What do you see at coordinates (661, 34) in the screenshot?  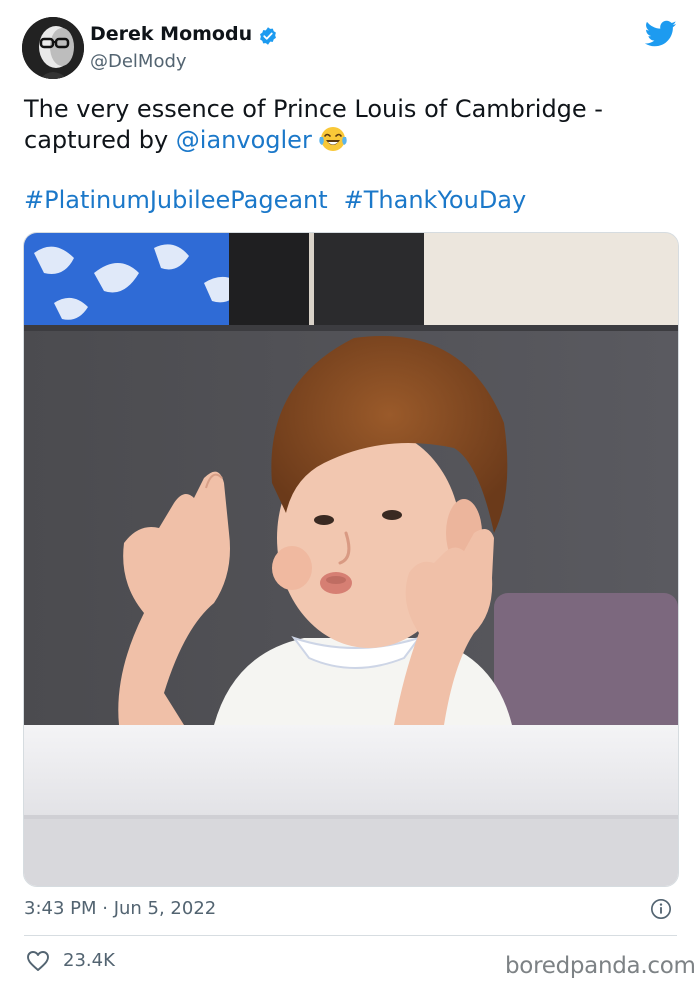 I see `twitter-bird-icon` at bounding box center [661, 34].